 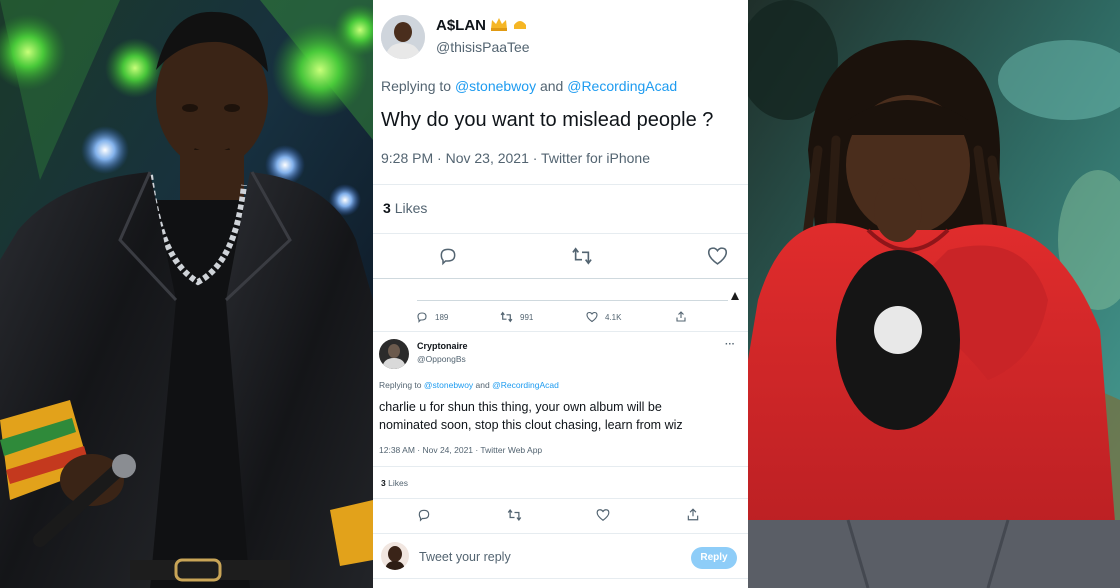 I want to click on crown-emoji-icon, so click(x=499, y=26).